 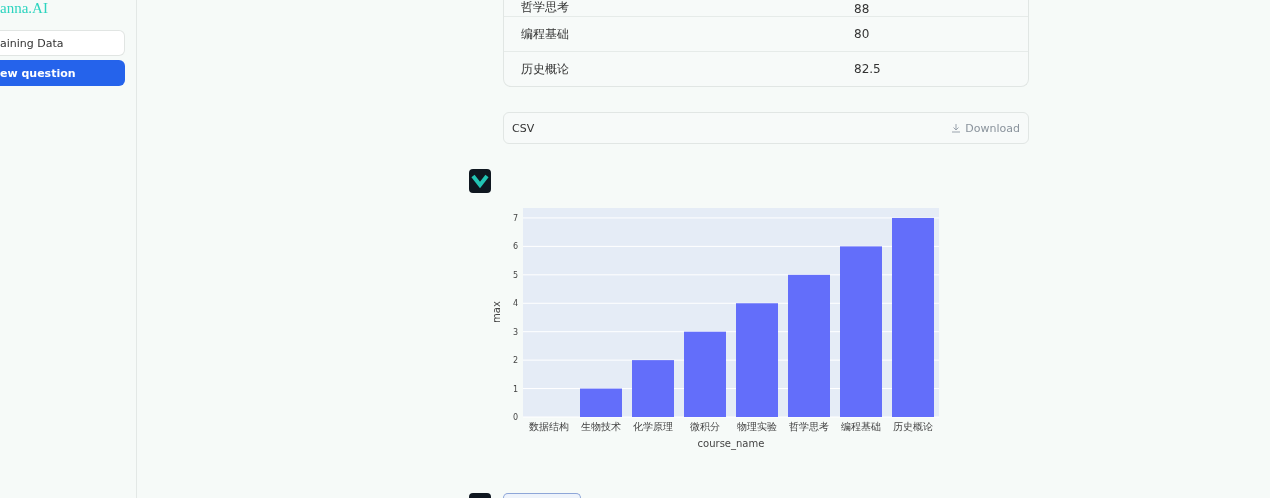 I want to click on category-label: 编程基础, so click(x=861, y=426).